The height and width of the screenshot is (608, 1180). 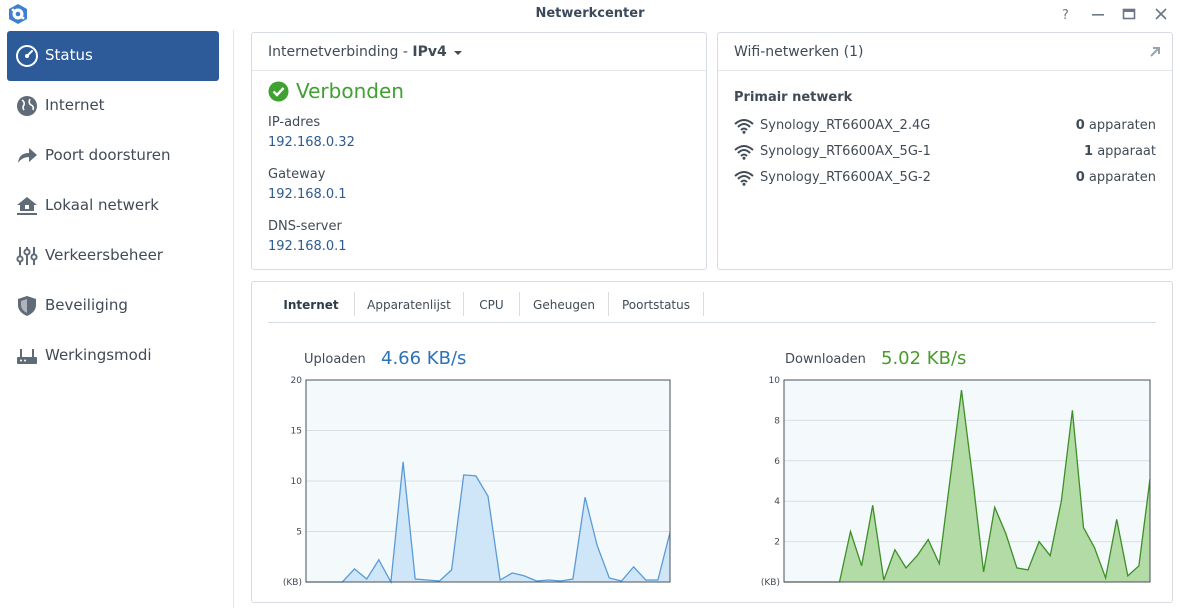 What do you see at coordinates (1098, 14) in the screenshot?
I see `minimize-icon` at bounding box center [1098, 14].